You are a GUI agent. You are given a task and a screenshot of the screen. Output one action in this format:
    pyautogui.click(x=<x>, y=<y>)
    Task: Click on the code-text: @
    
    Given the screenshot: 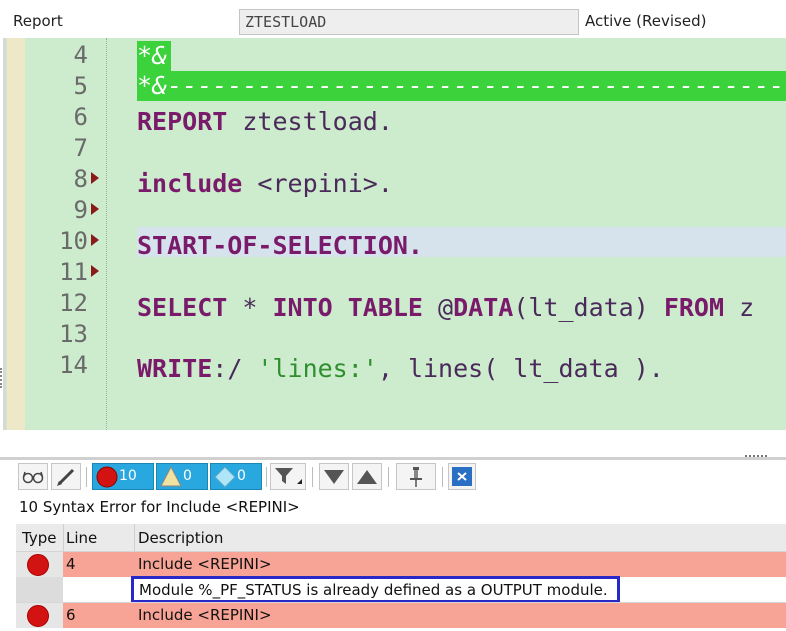 What is the action you would take?
    pyautogui.click(x=438, y=307)
    